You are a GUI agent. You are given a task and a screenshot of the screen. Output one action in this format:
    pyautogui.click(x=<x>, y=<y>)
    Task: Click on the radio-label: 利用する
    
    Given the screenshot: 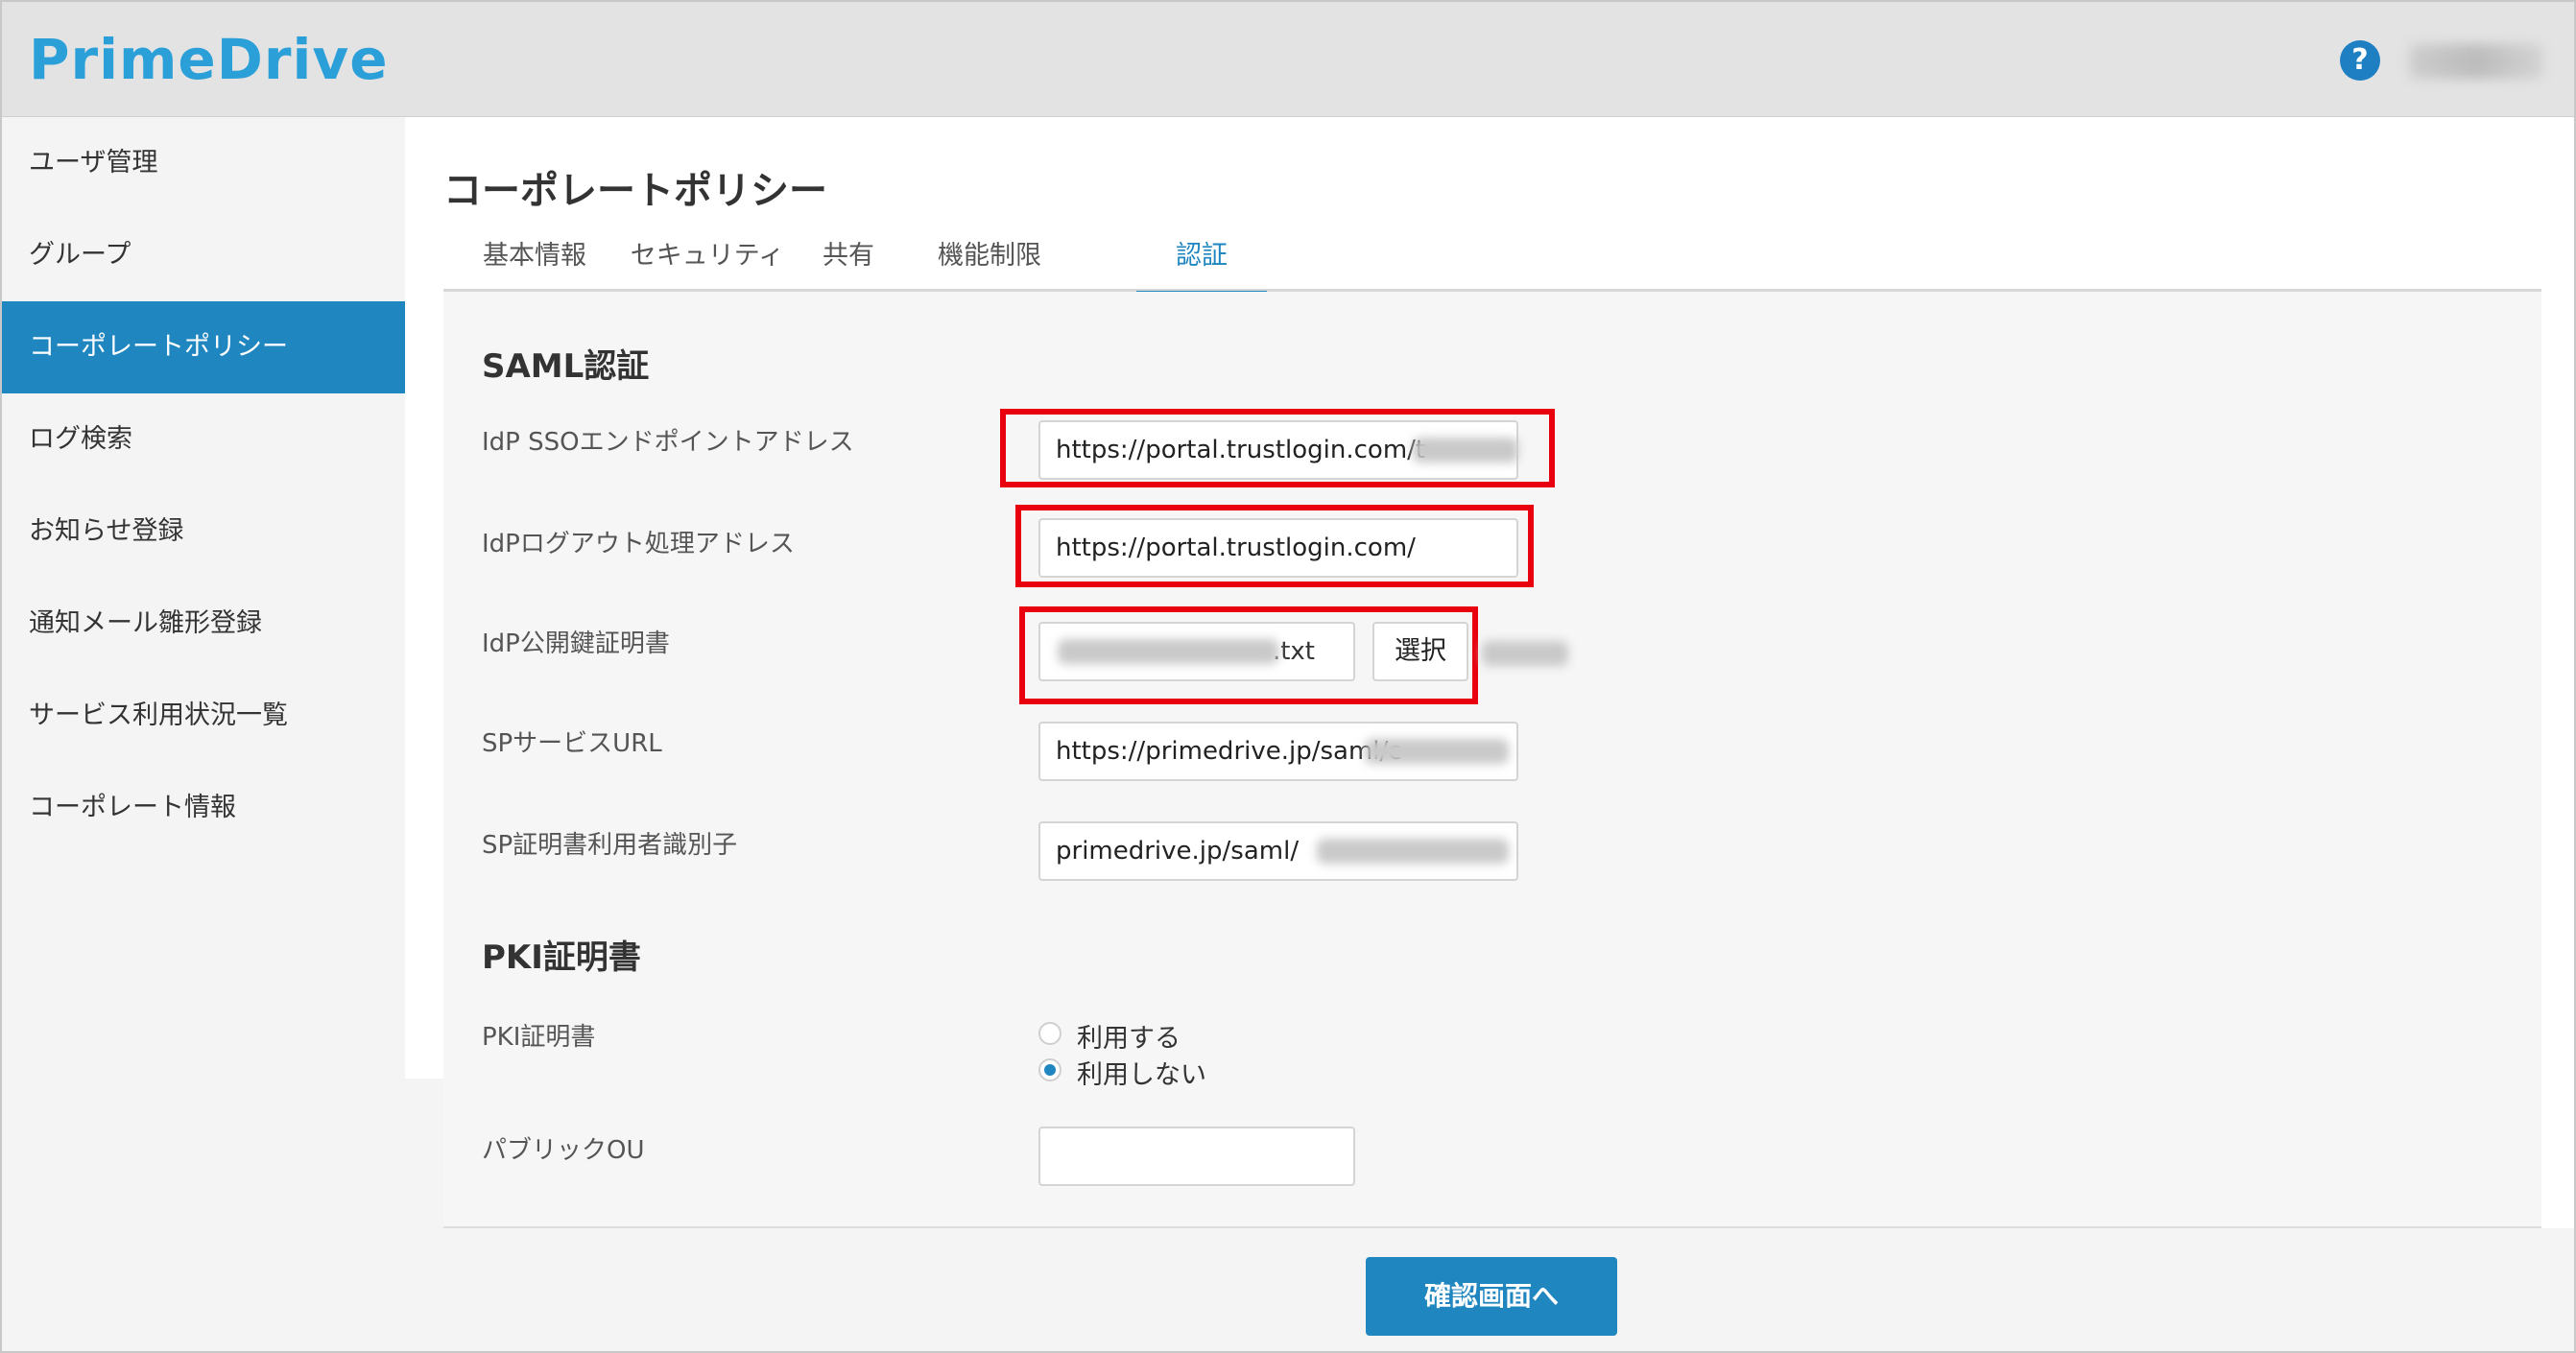 What is the action you would take?
    pyautogui.click(x=1129, y=1039)
    